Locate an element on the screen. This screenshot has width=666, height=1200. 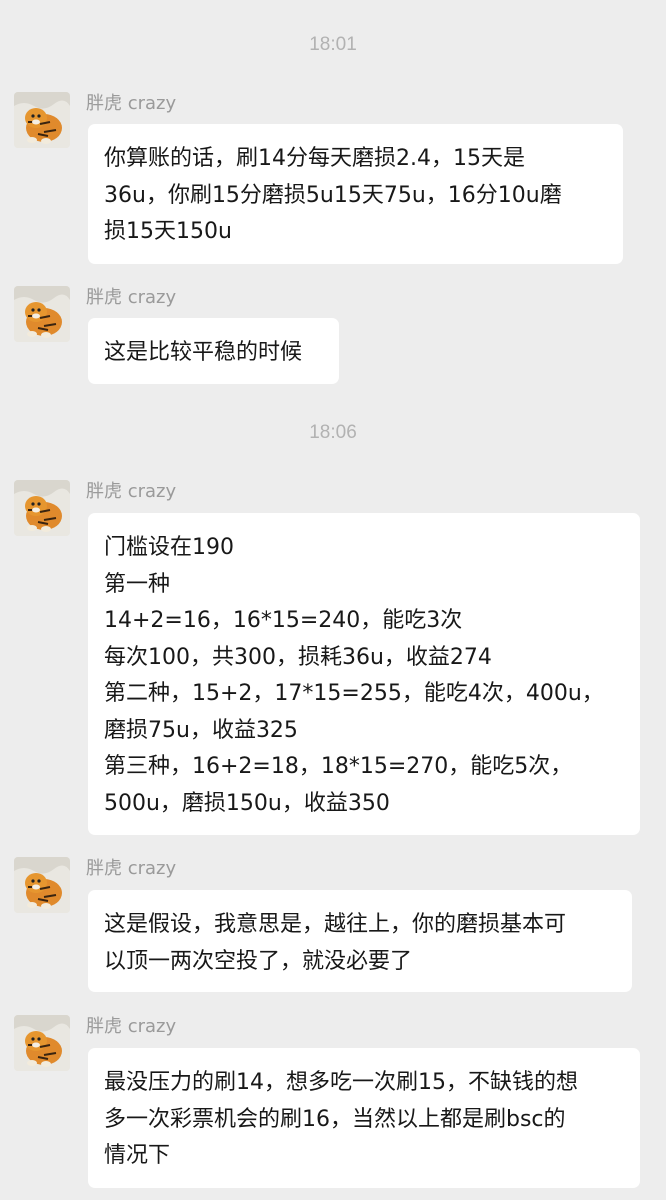
message-line: 门槛设在190 is located at coordinates (169, 547).